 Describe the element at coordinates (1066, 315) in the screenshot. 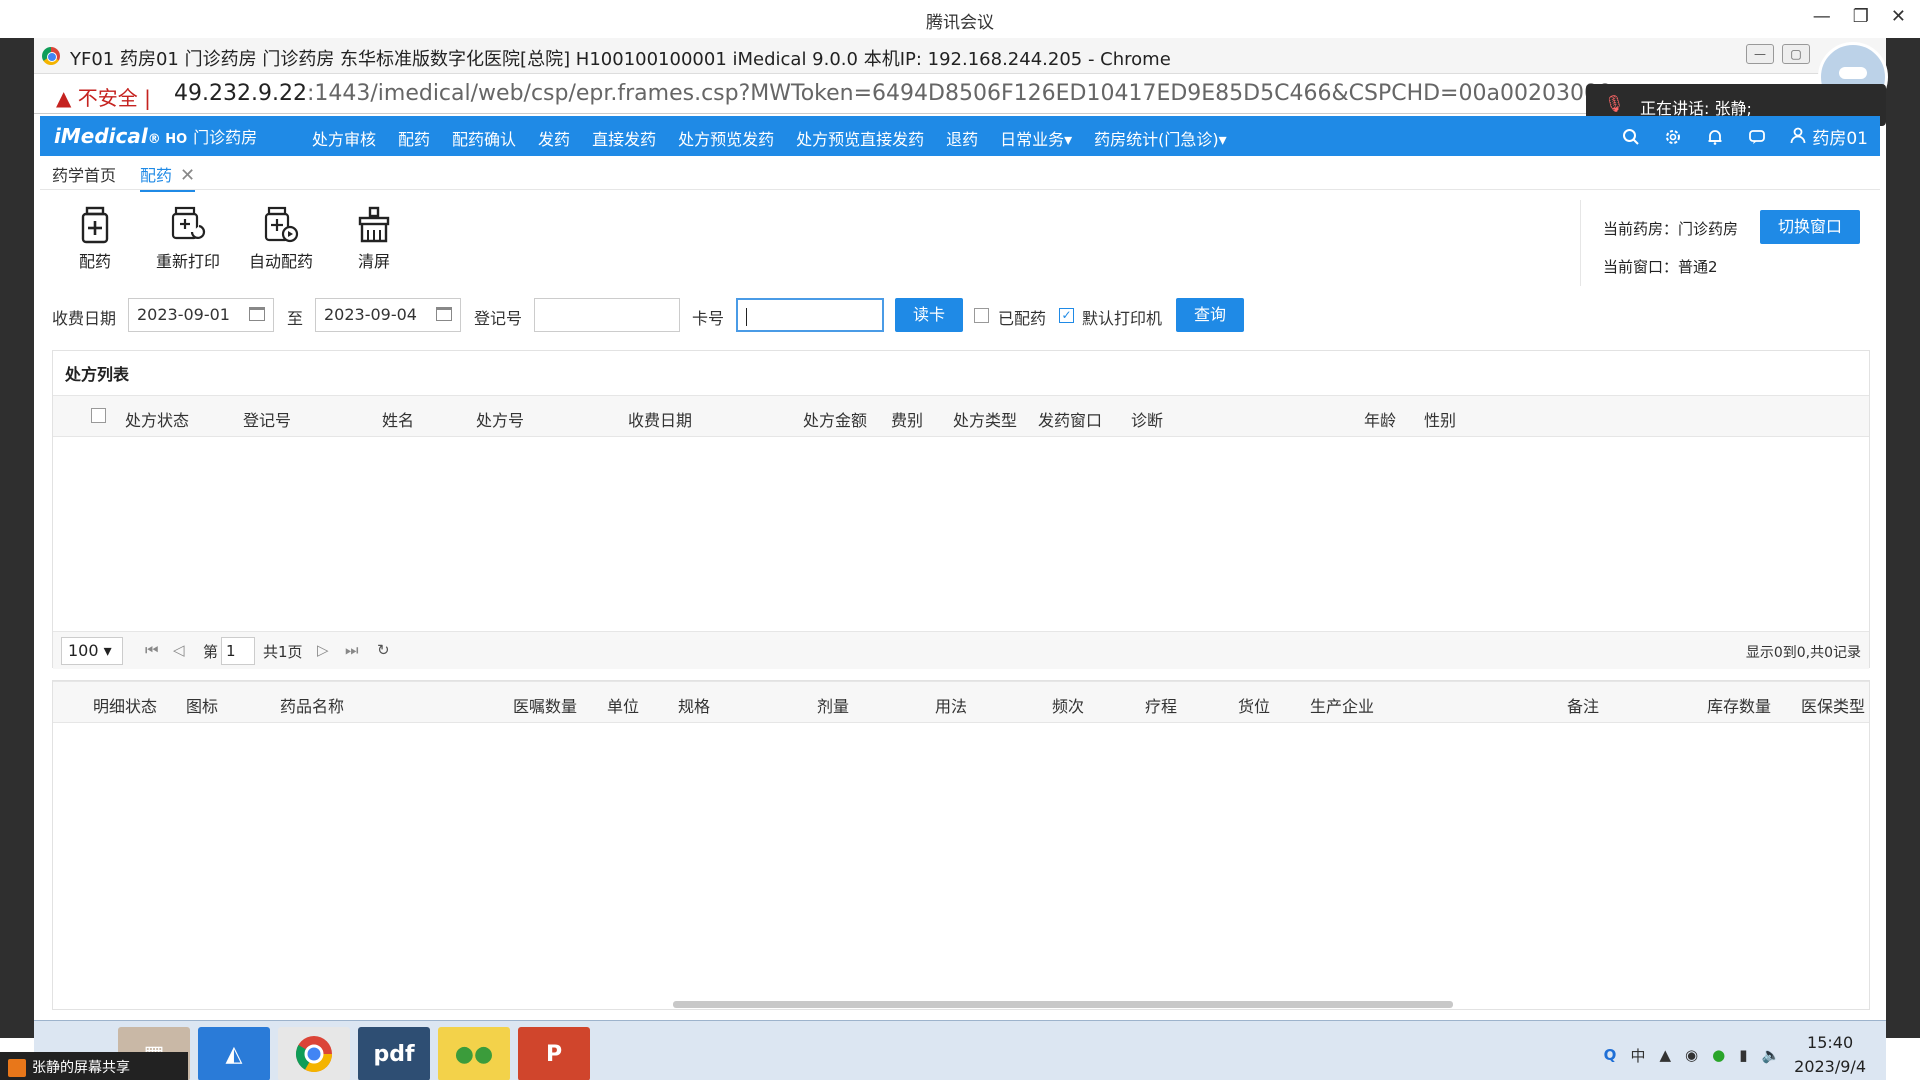

I see `default-printer-checkbox: ✓` at that location.